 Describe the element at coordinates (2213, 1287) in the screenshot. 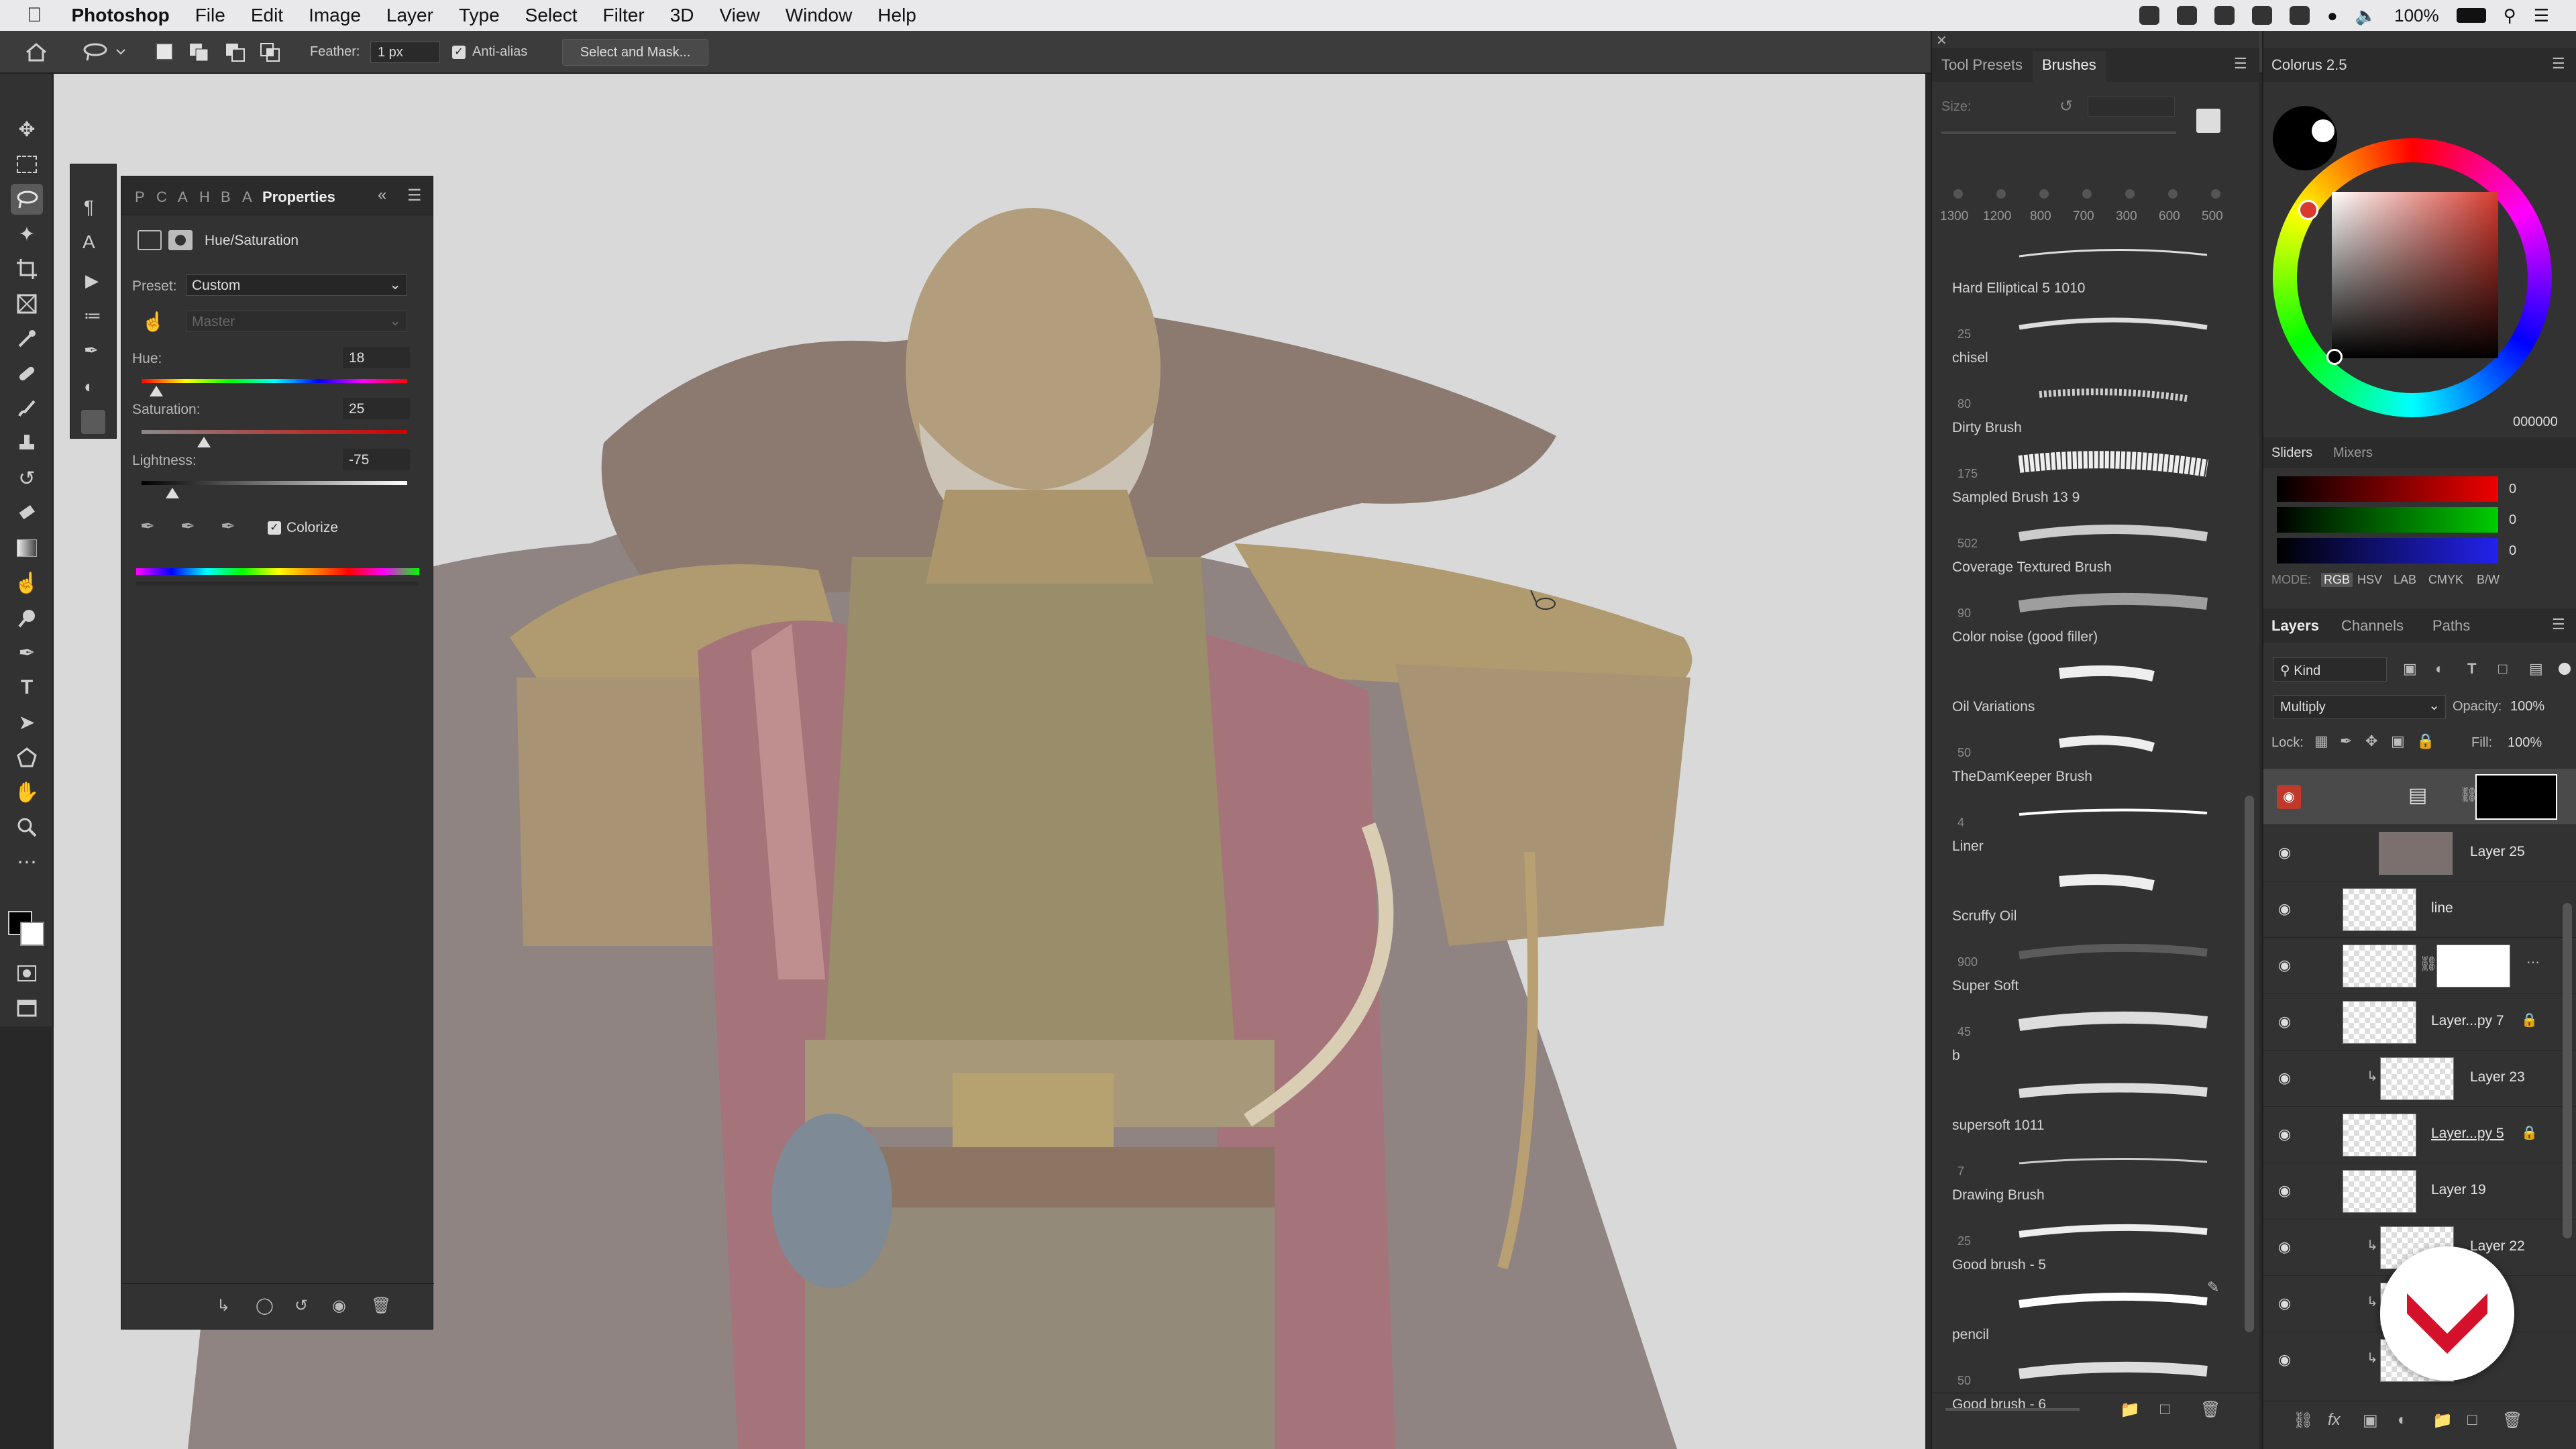

I see `edit-brush-icon: ✎` at that location.